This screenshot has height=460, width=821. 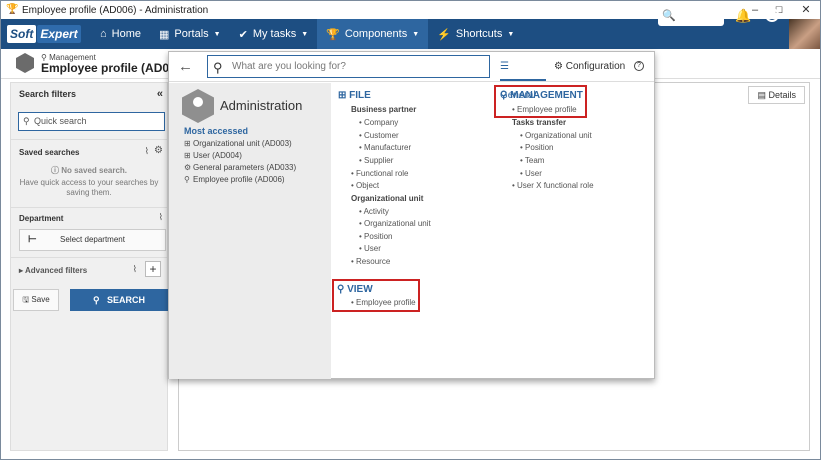 I want to click on no-saved-hint-1: Have quick access to your searches by, so click(x=89, y=182).